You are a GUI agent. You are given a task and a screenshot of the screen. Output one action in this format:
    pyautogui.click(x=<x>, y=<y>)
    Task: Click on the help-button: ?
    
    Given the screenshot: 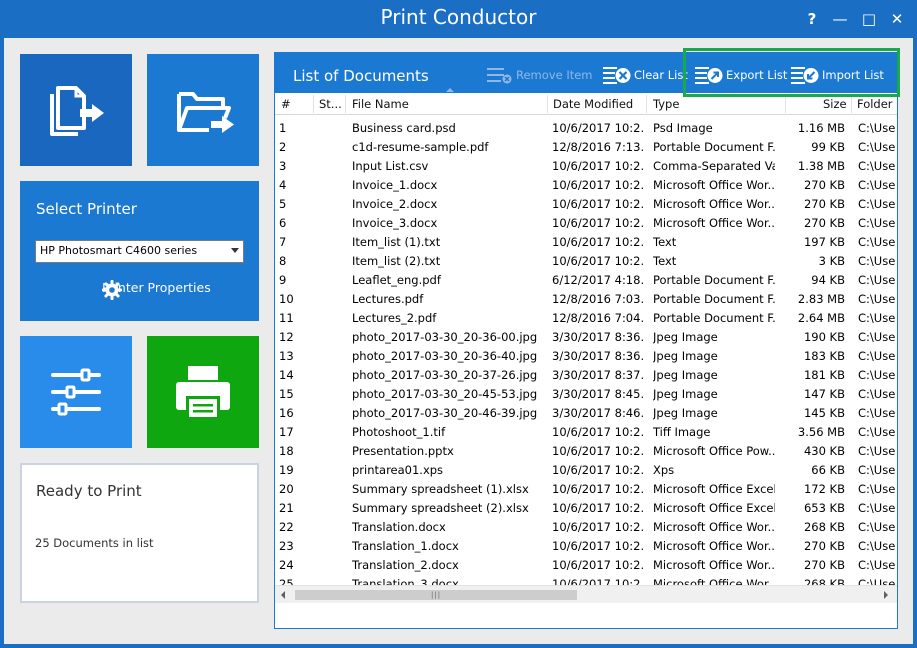 What is the action you would take?
    pyautogui.click(x=812, y=19)
    